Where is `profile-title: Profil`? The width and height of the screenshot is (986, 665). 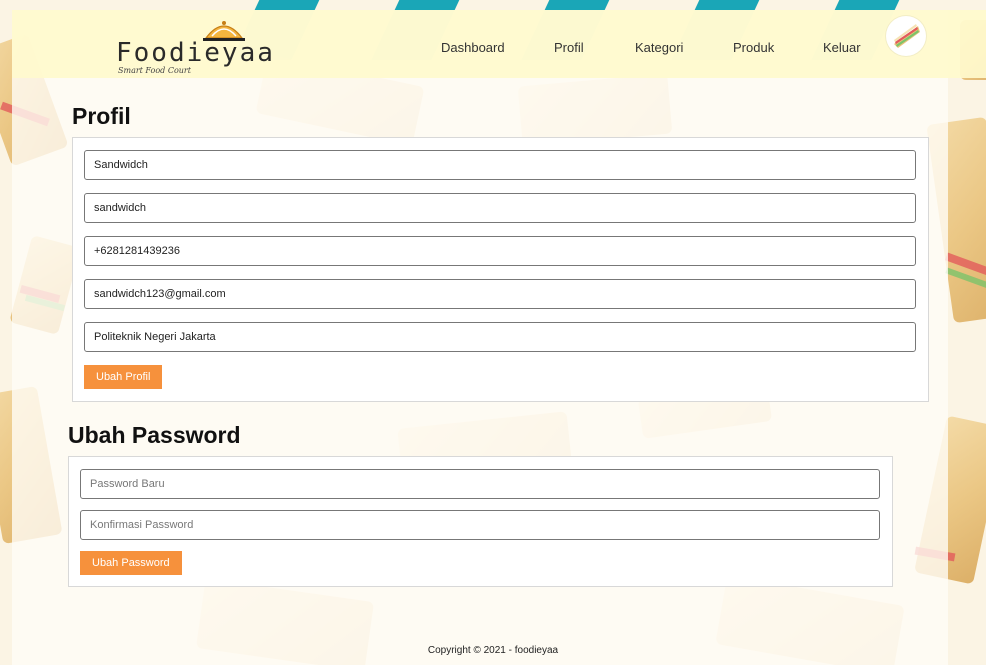
profile-title: Profil is located at coordinates (101, 116).